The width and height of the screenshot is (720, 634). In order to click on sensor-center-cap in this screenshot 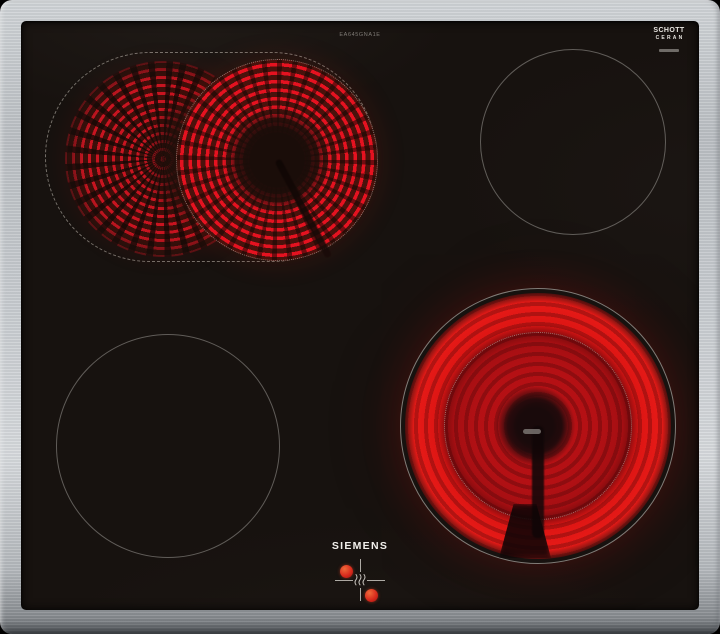, I will do `click(532, 431)`.